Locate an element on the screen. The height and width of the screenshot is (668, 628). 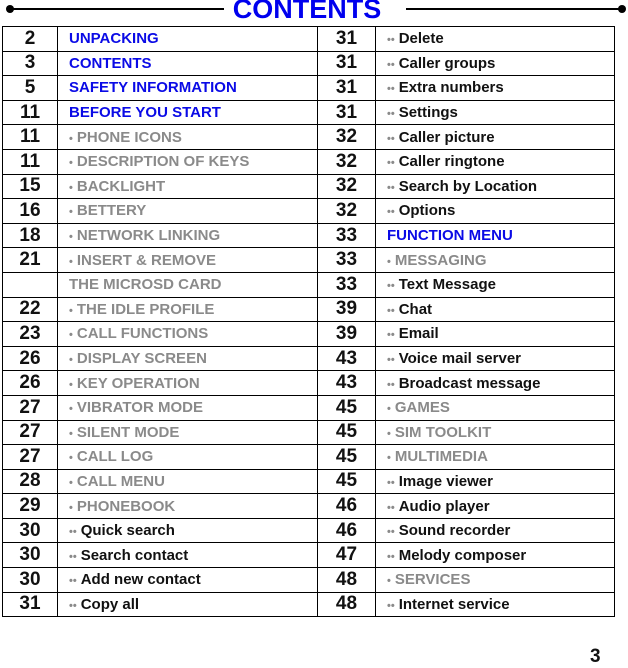
left-entry-link: BEFORE YOU START is located at coordinates (187, 112).